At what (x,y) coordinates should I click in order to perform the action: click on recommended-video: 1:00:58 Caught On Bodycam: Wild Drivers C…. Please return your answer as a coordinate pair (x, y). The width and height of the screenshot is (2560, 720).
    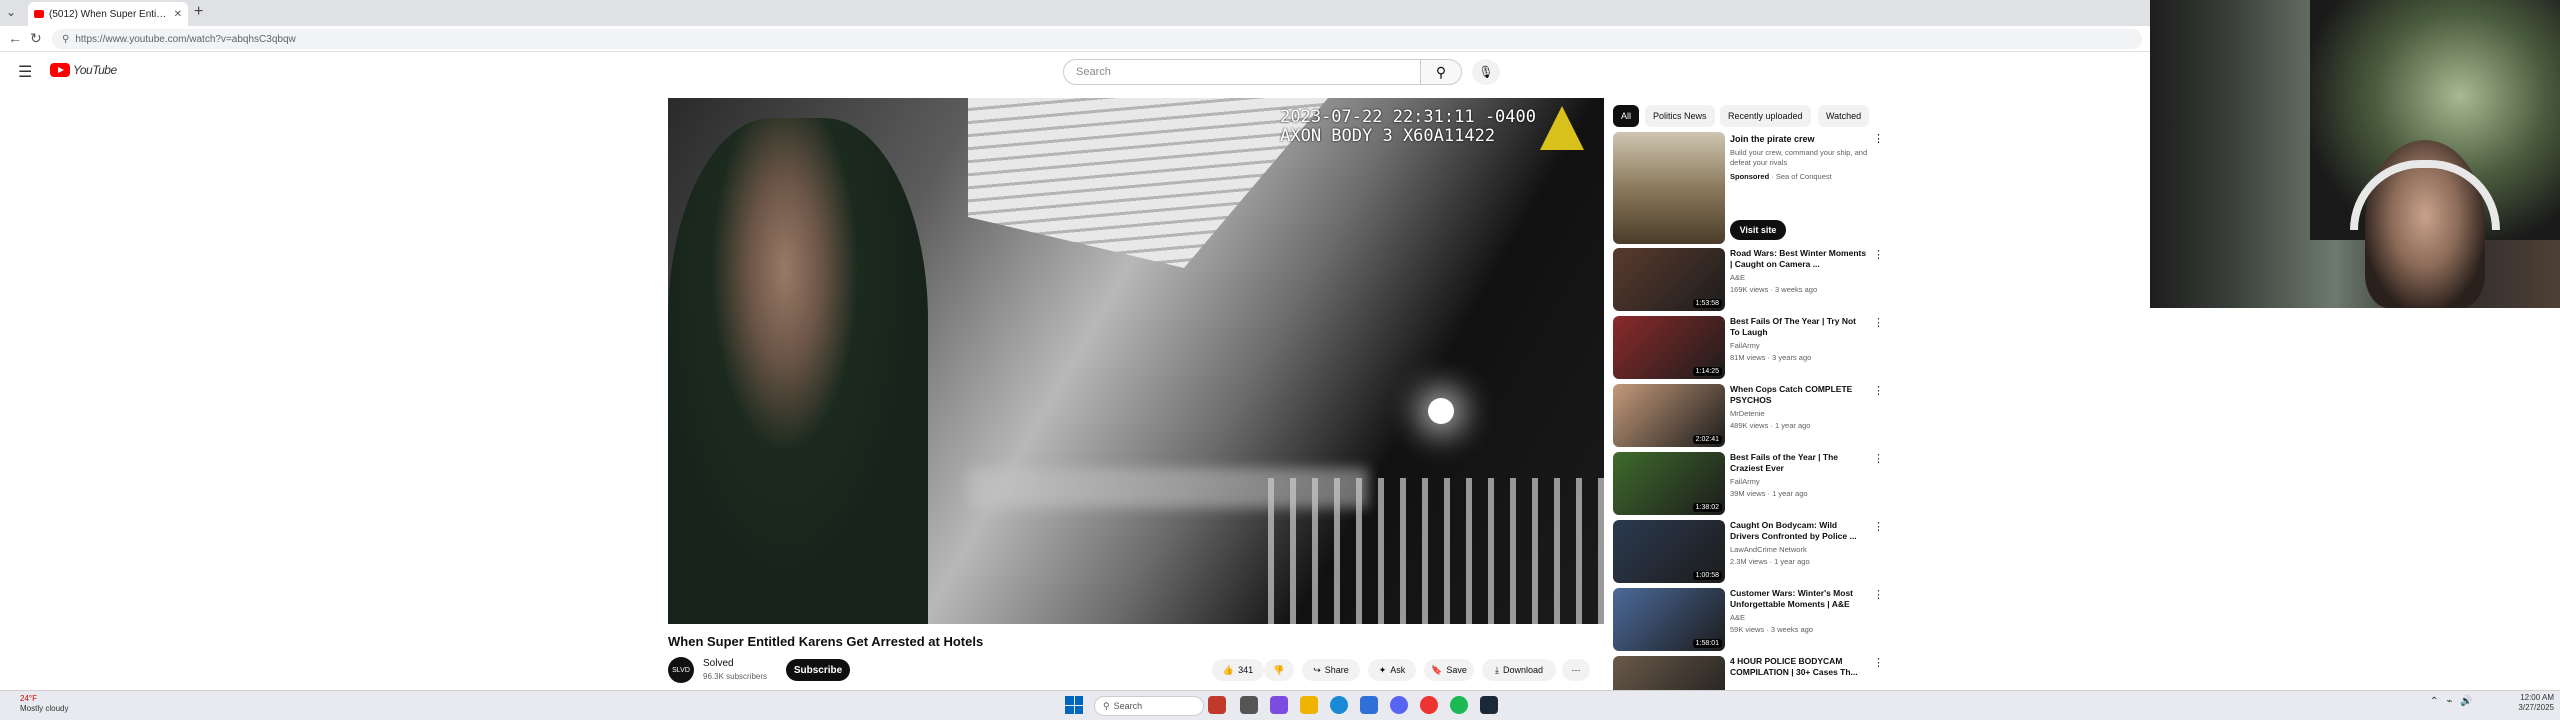
    Looking at the image, I should click on (1748, 552).